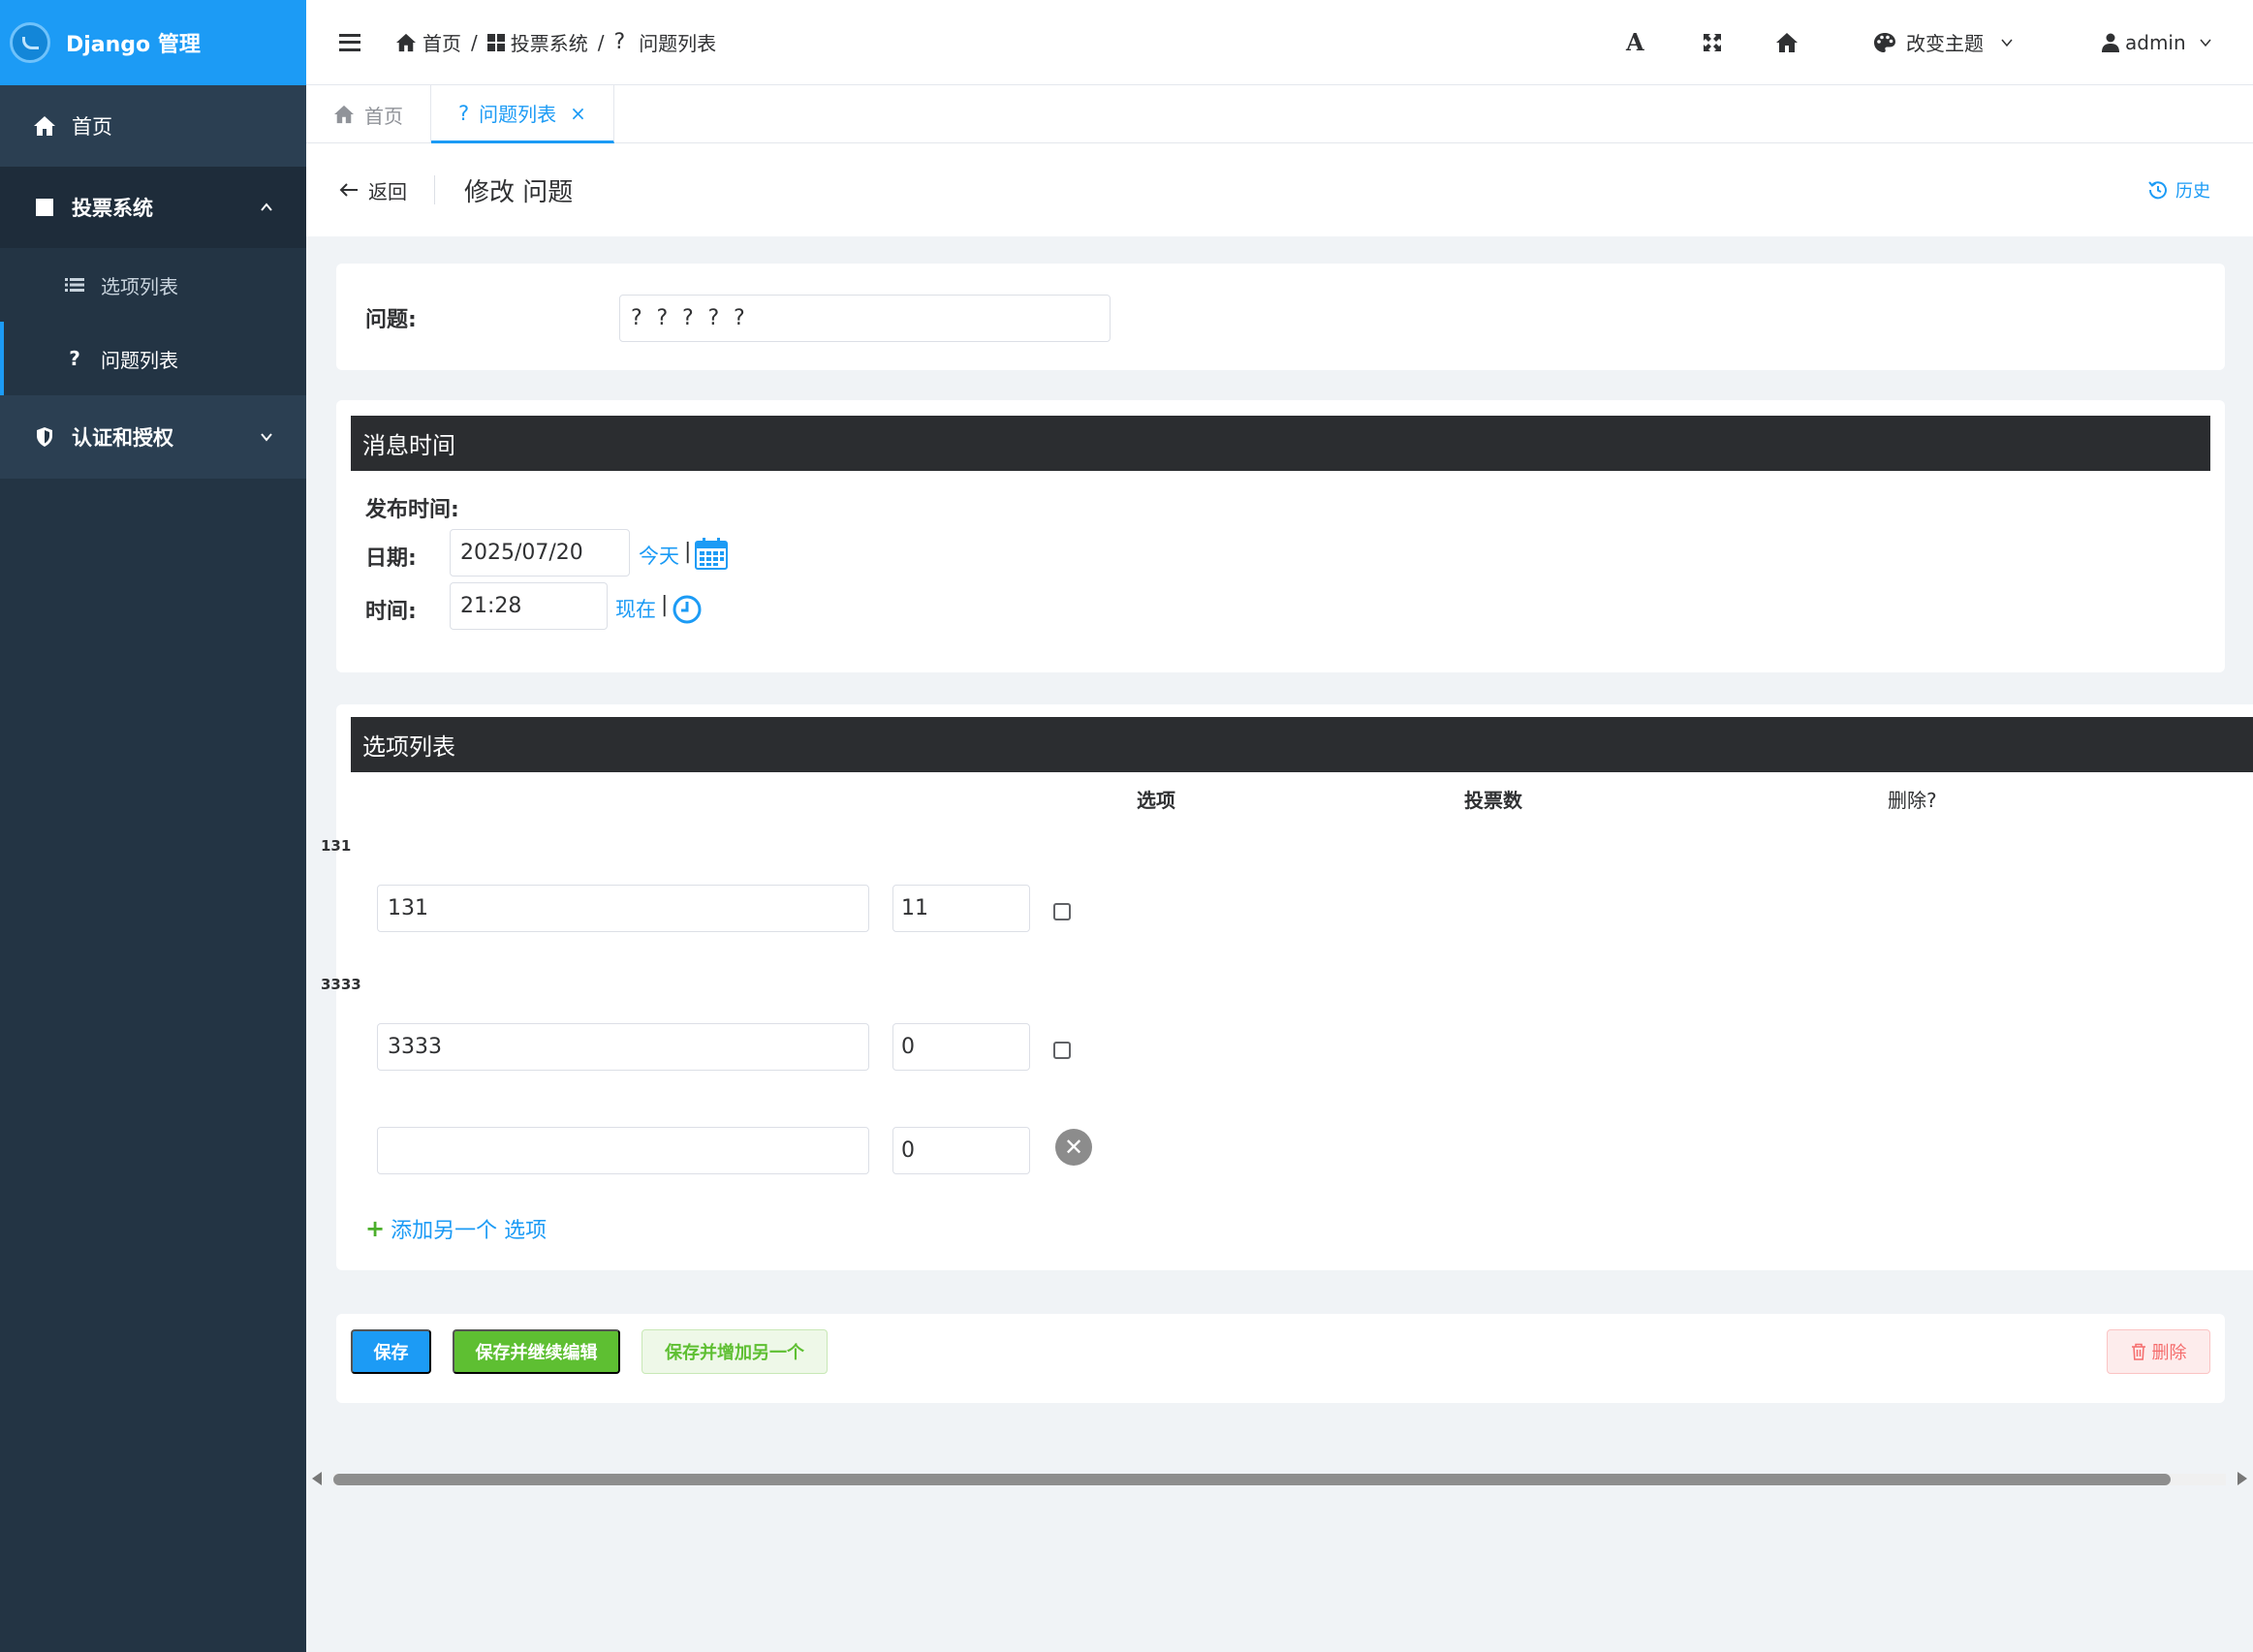  I want to click on today-link: 今天, so click(659, 555).